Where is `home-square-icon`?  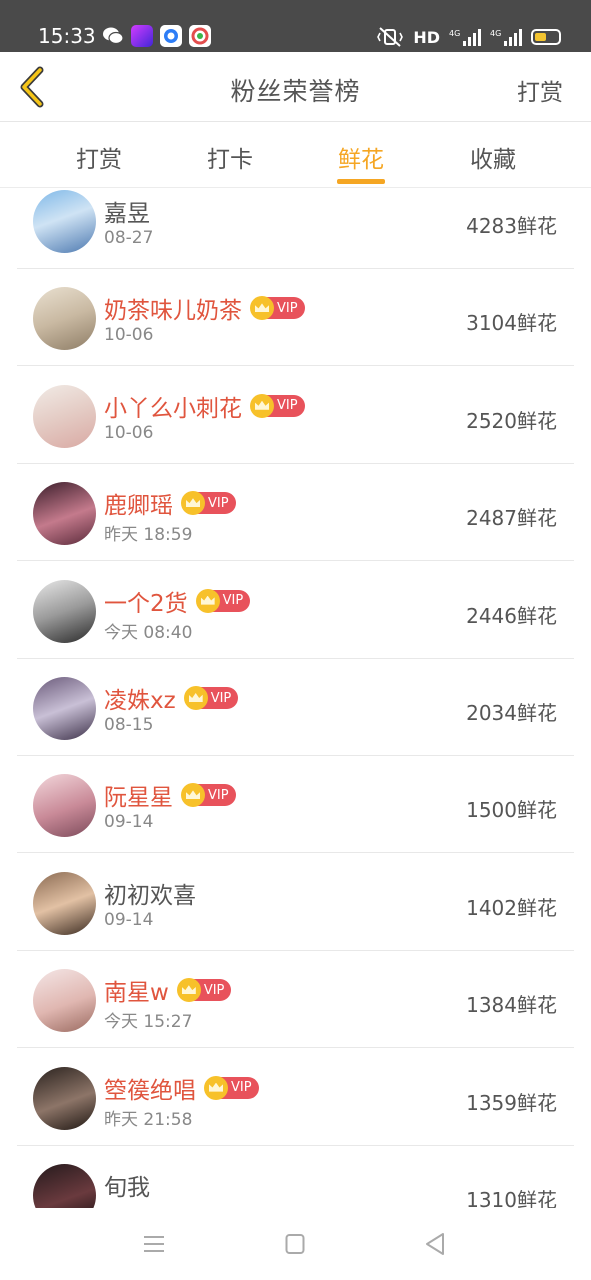 home-square-icon is located at coordinates (295, 1244).